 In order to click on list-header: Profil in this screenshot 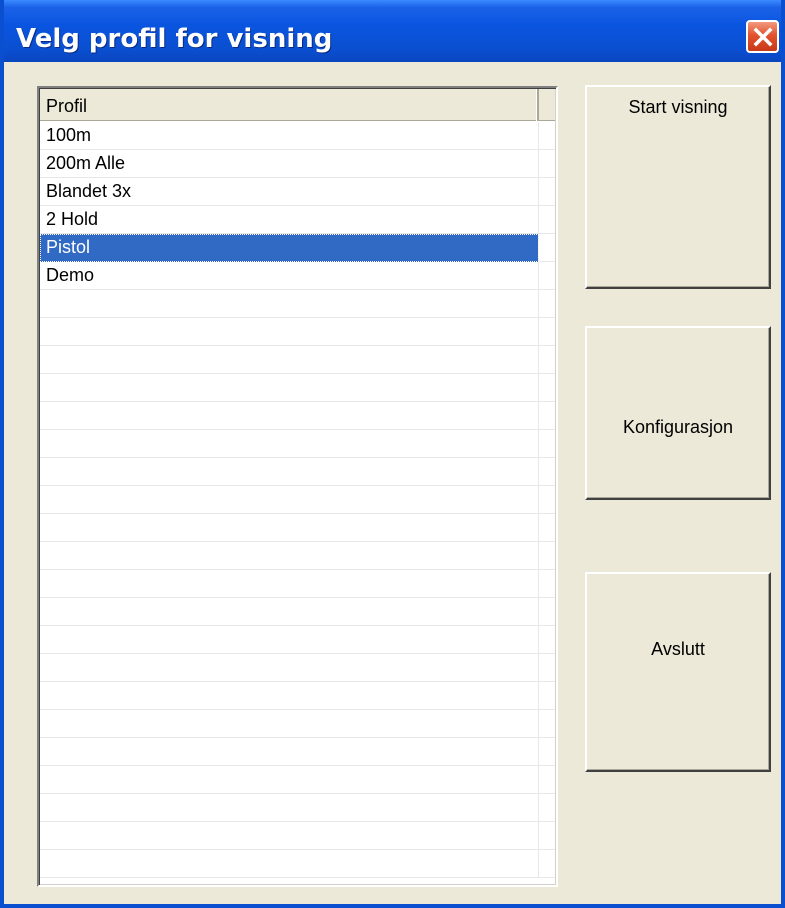, I will do `click(297, 105)`.